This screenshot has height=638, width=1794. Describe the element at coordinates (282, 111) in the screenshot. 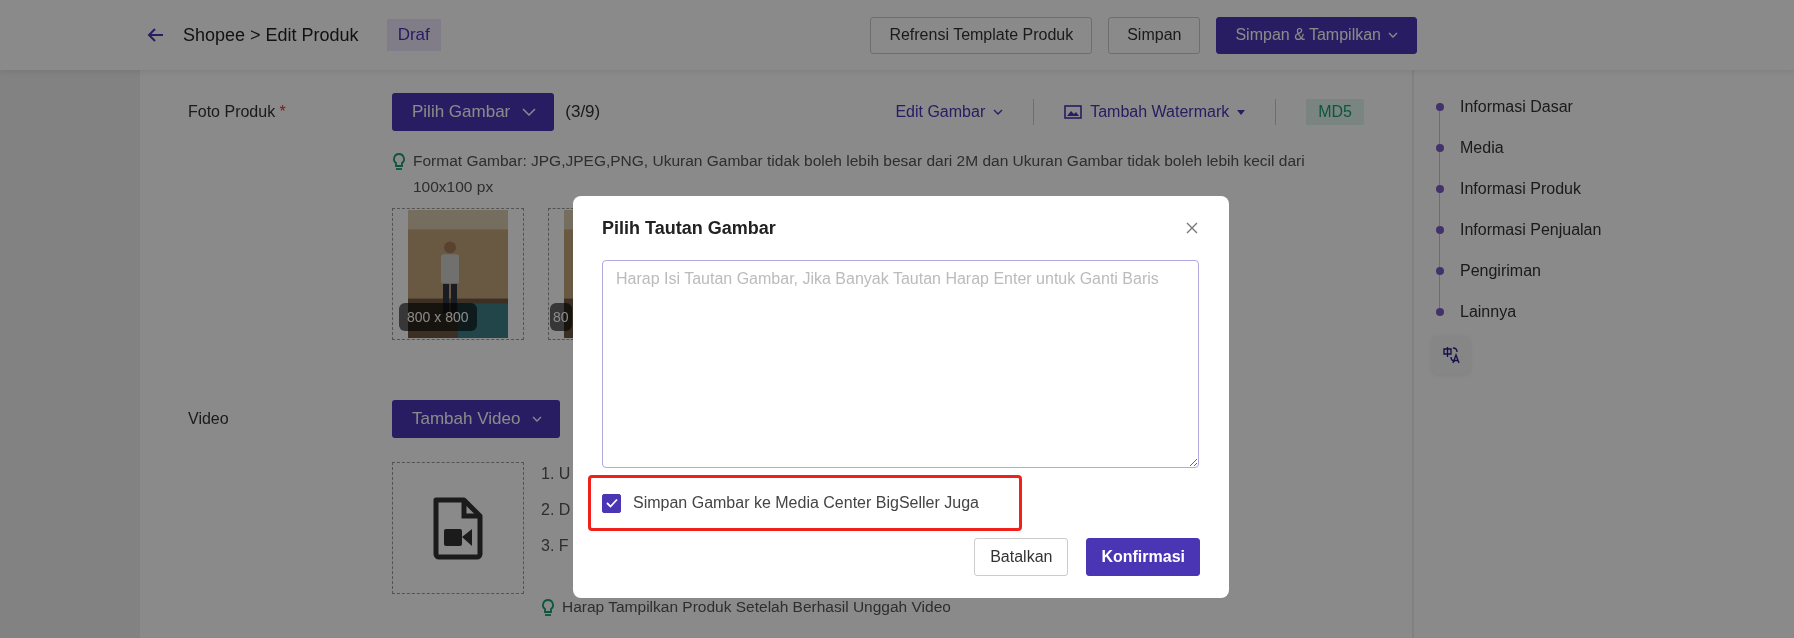

I see `required-mark: *` at that location.